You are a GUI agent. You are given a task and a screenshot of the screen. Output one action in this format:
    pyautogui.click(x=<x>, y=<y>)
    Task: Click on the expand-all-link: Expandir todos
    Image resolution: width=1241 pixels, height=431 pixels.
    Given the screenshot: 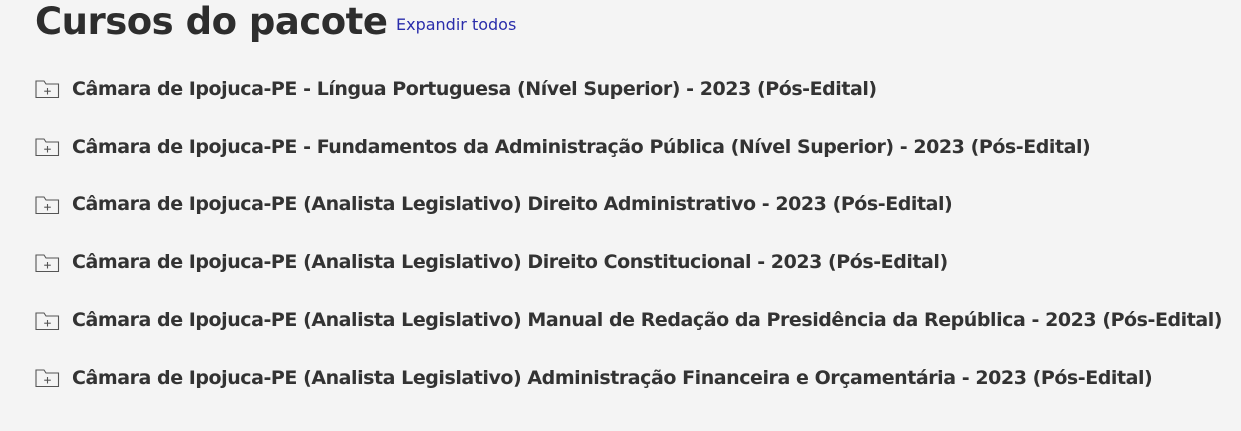 What is the action you would take?
    pyautogui.click(x=456, y=24)
    